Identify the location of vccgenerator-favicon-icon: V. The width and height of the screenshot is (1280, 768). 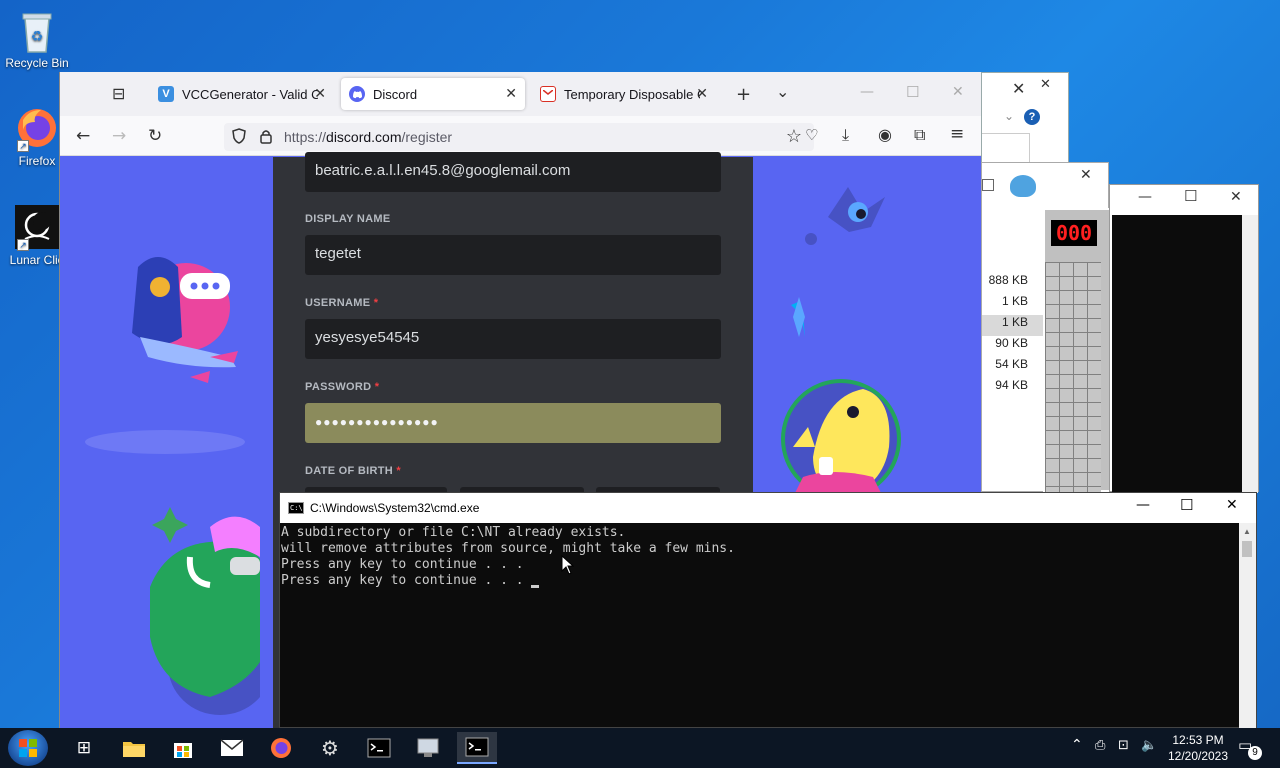
(166, 94).